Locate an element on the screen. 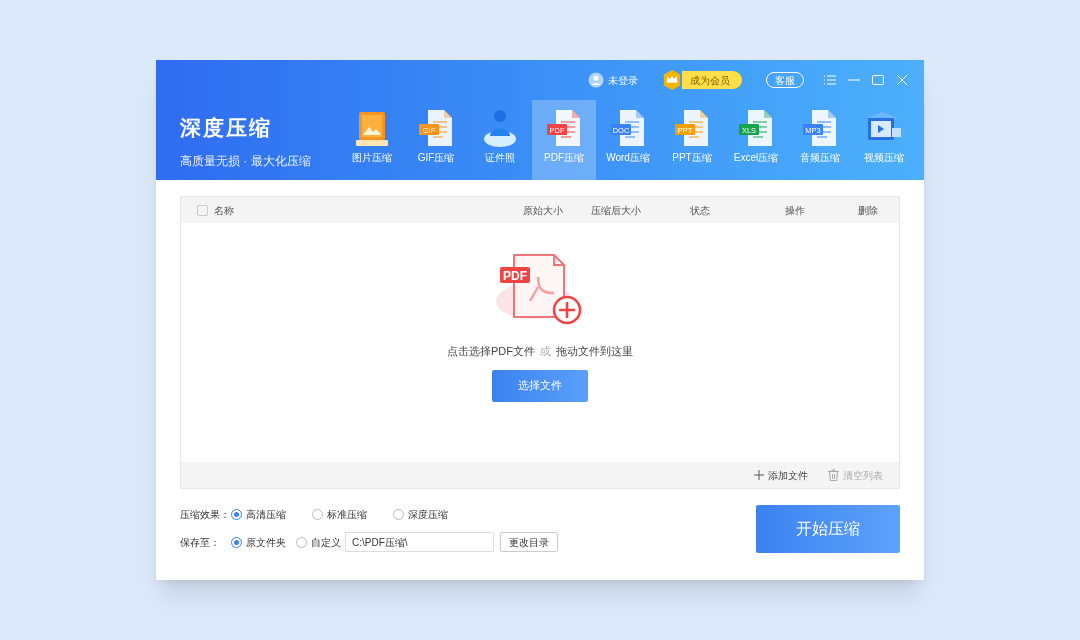 The height and width of the screenshot is (640, 1080). login-link: 未登录 is located at coordinates (623, 80).